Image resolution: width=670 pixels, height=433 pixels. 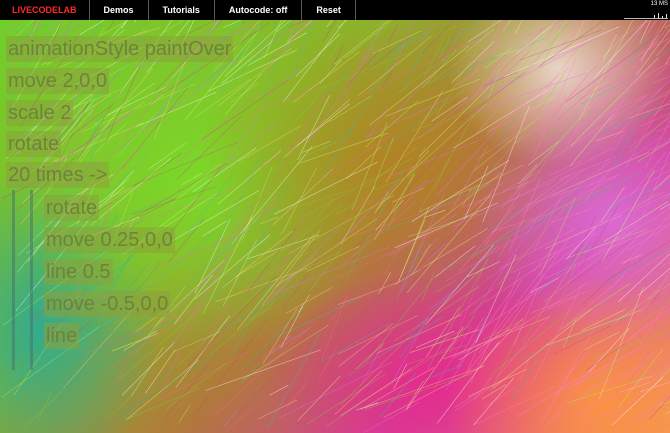 What do you see at coordinates (58, 175) in the screenshot?
I see `code-line: 20 times ->` at bounding box center [58, 175].